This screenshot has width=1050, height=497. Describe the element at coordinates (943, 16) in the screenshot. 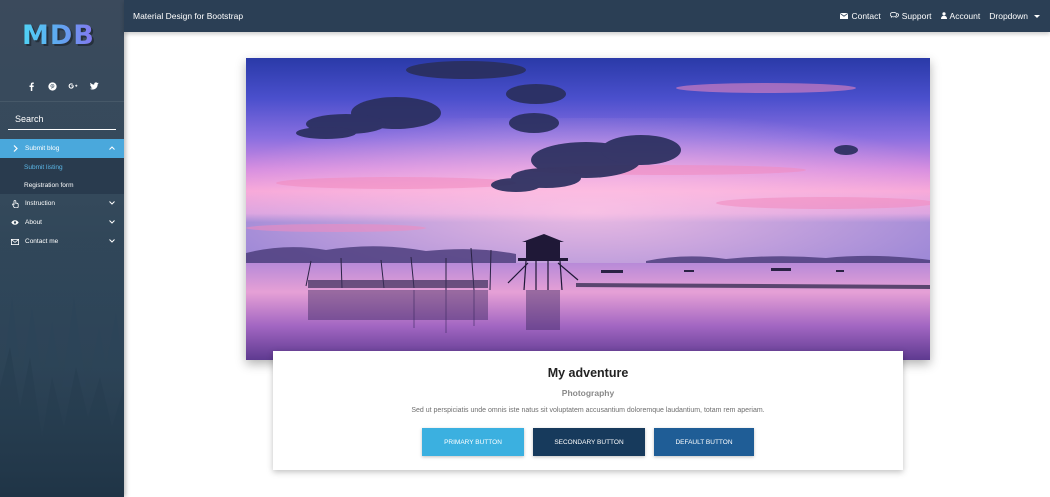

I see `user-icon` at that location.